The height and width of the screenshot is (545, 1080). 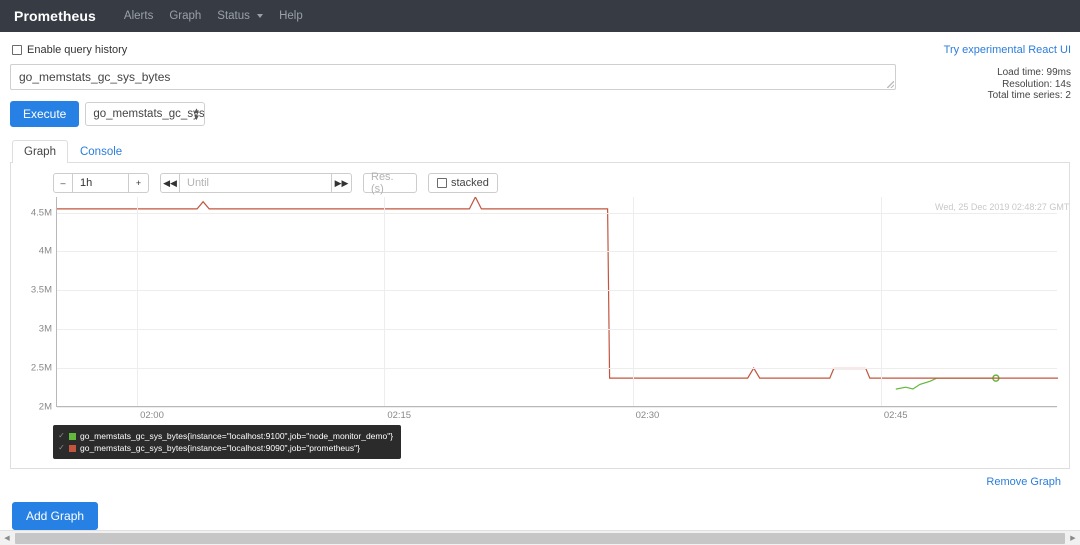 I want to click on chart-ytick-label: 3M, so click(x=45, y=329).